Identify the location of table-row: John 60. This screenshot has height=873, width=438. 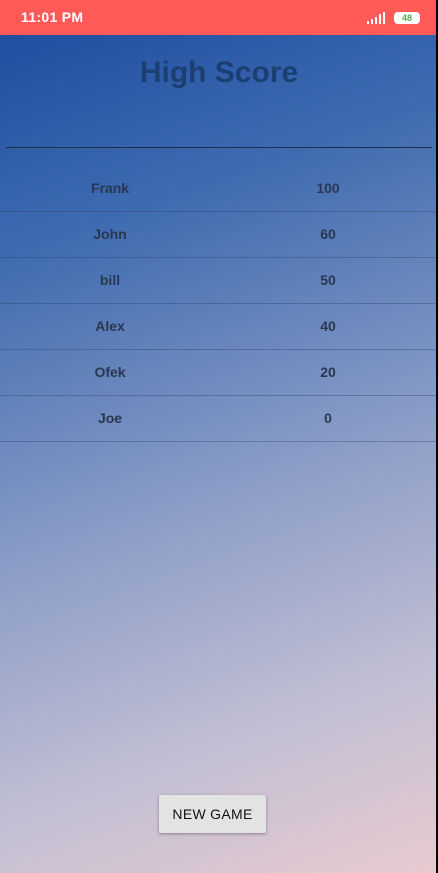
(219, 235).